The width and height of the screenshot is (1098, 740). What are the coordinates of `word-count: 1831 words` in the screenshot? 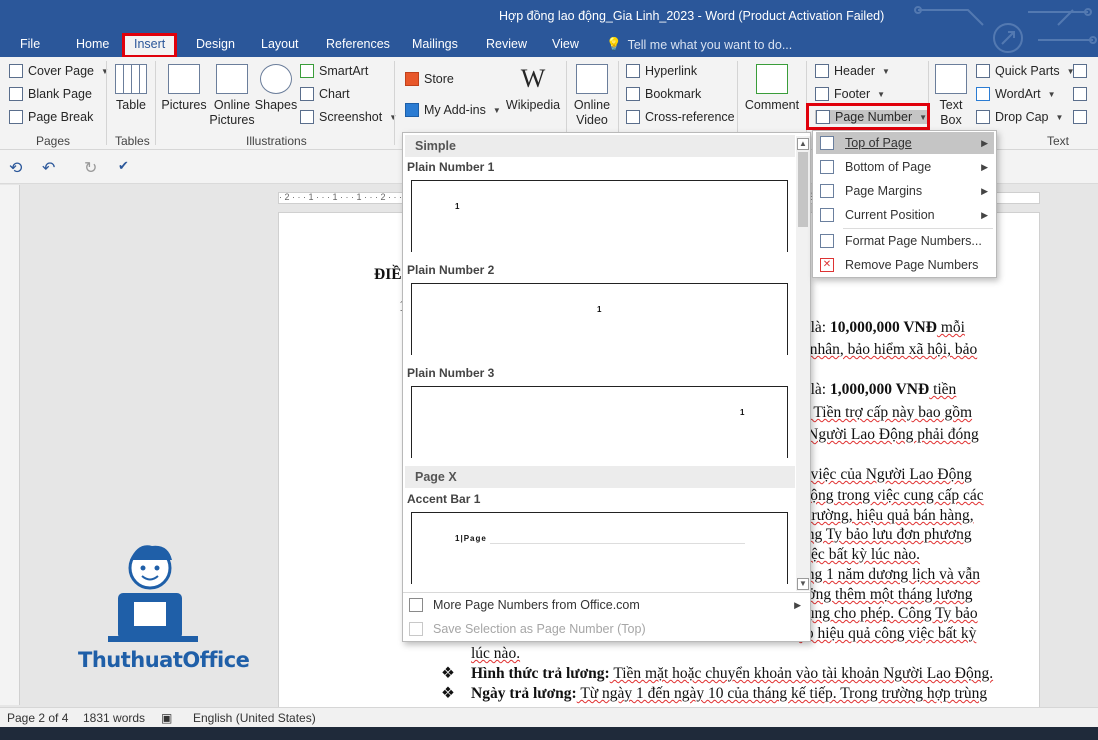 It's located at (114, 718).